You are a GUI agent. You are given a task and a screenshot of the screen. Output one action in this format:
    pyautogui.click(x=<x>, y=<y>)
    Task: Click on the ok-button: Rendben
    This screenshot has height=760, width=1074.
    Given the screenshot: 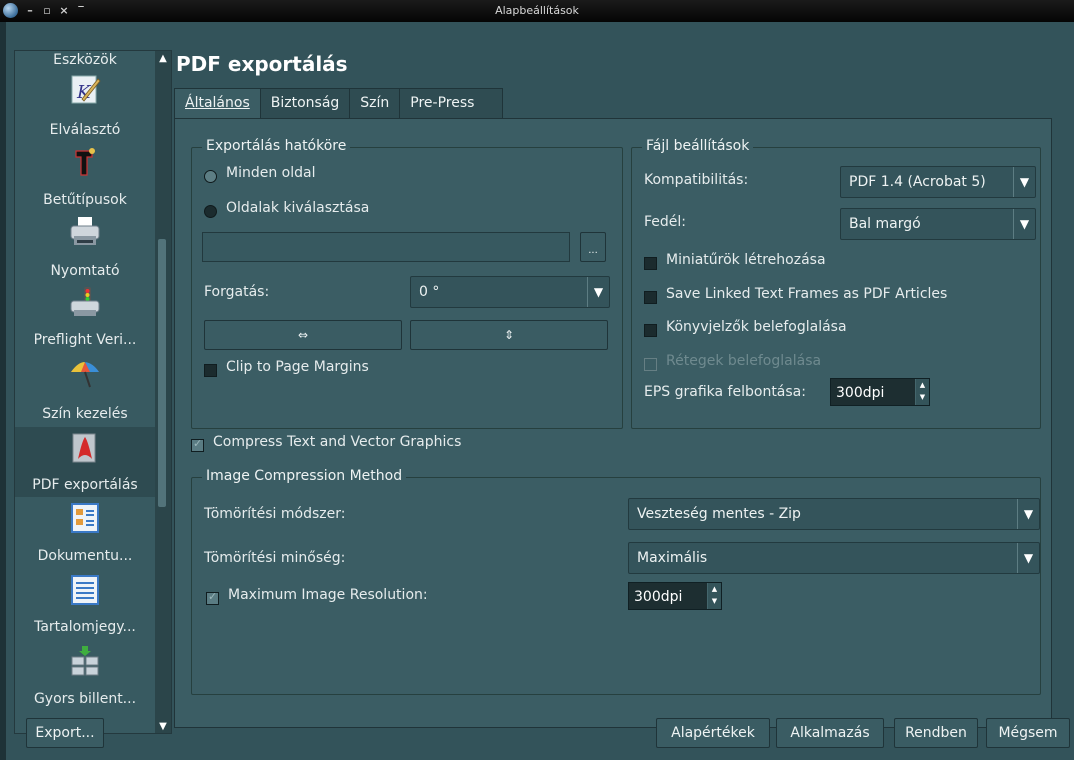 What is the action you would take?
    pyautogui.click(x=936, y=733)
    